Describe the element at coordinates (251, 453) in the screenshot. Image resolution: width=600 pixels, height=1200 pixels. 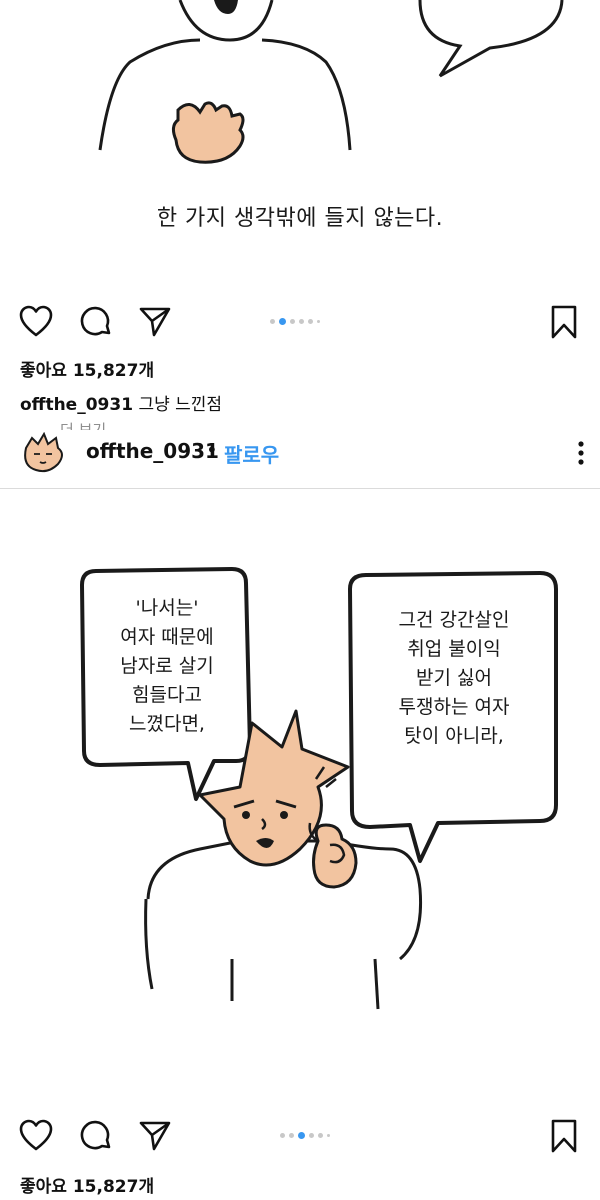
I see `follow-button: 팔로우` at that location.